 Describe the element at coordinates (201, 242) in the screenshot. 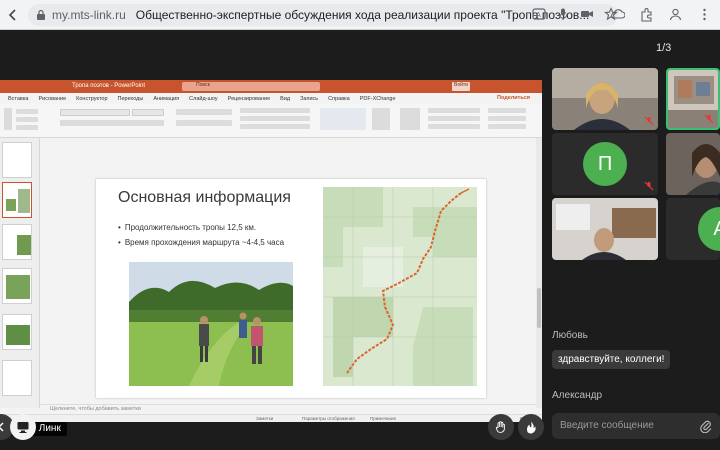

I see `slide-bullet: Время прохождения маршрута ~4-4,5 часа` at that location.